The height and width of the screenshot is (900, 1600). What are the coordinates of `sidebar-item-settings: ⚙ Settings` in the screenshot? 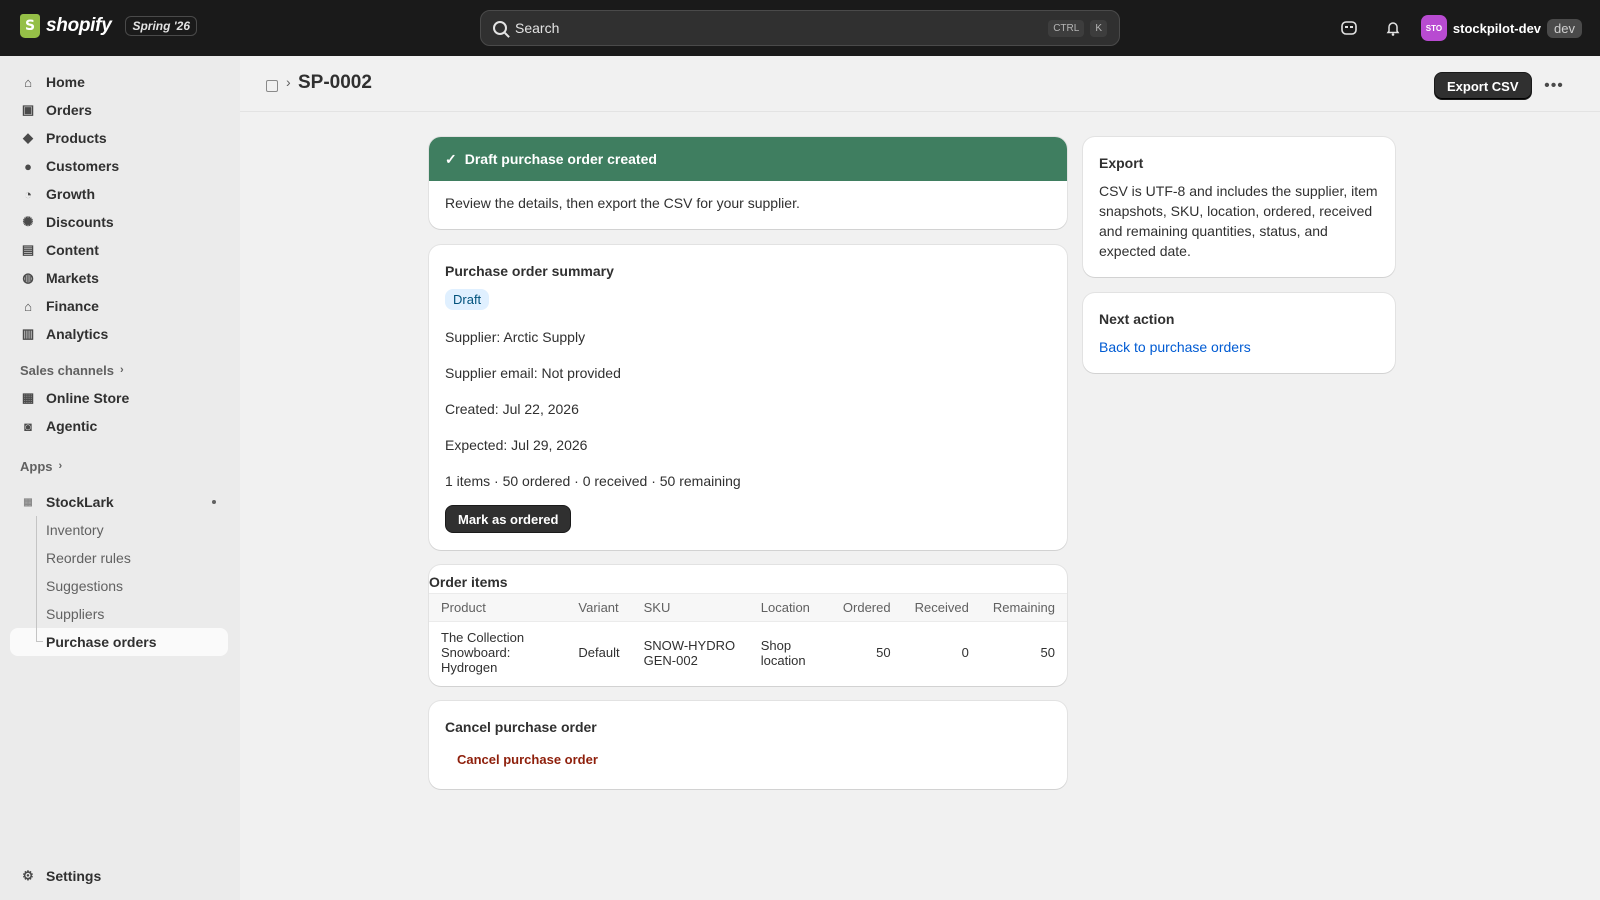 It's located at (119, 876).